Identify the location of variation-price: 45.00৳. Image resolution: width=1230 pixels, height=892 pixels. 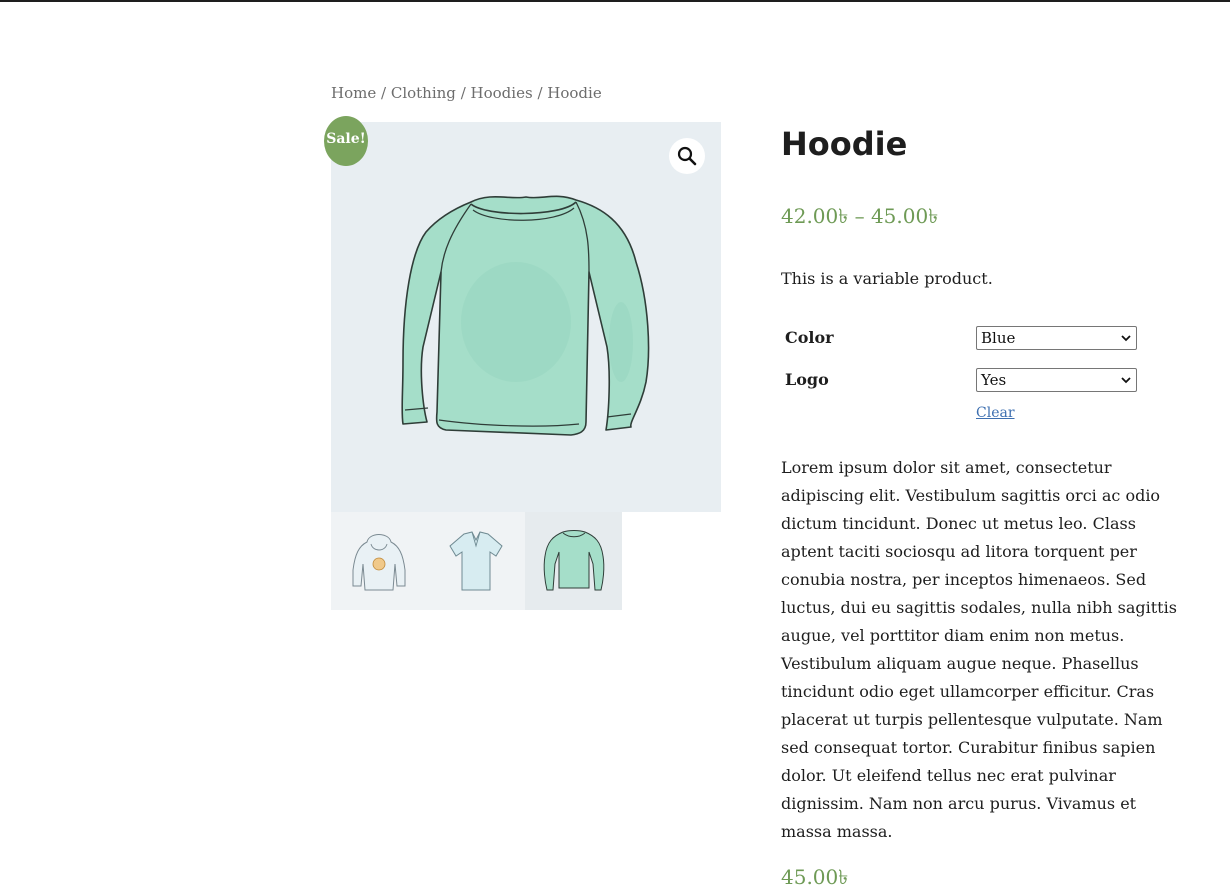
(815, 877).